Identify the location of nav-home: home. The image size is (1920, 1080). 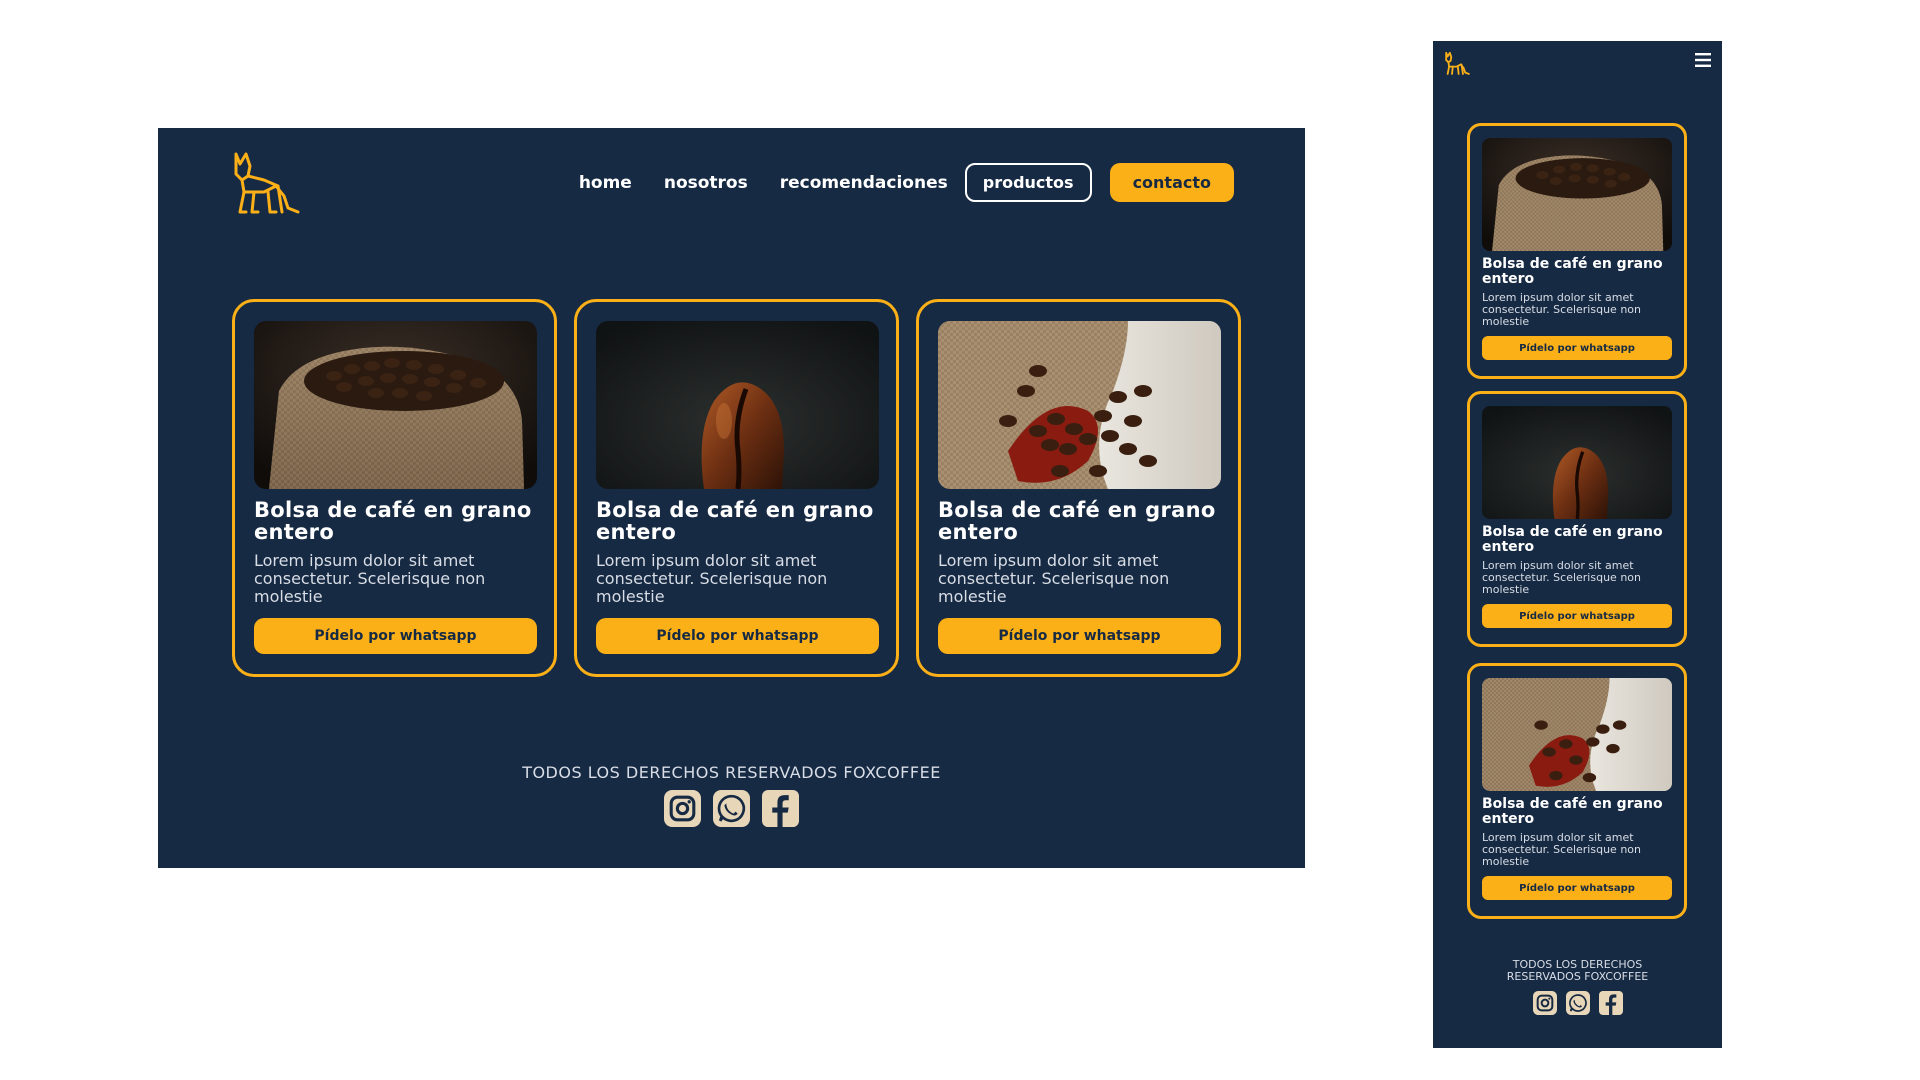
(605, 183).